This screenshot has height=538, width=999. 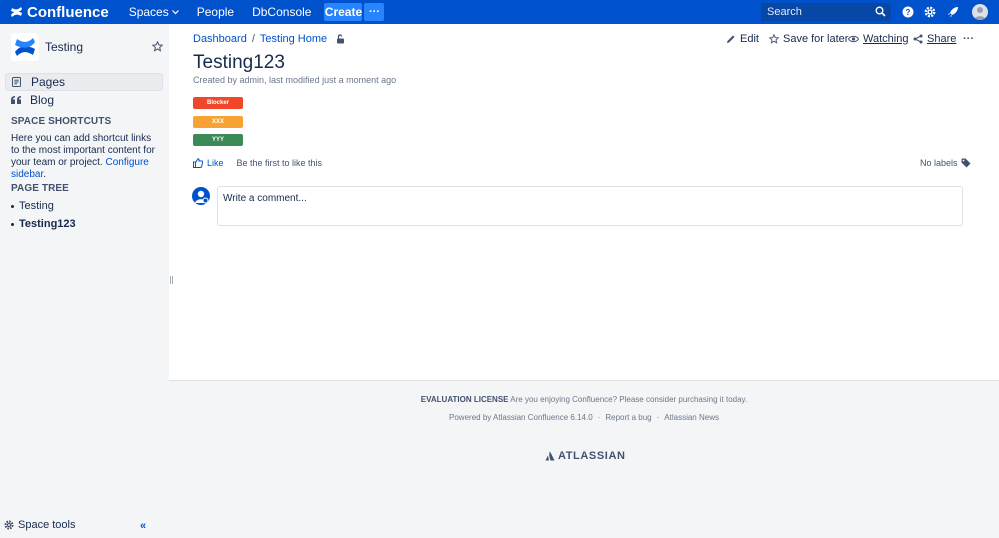 What do you see at coordinates (279, 163) in the screenshot?
I see `likes-summary: Be the first to like this` at bounding box center [279, 163].